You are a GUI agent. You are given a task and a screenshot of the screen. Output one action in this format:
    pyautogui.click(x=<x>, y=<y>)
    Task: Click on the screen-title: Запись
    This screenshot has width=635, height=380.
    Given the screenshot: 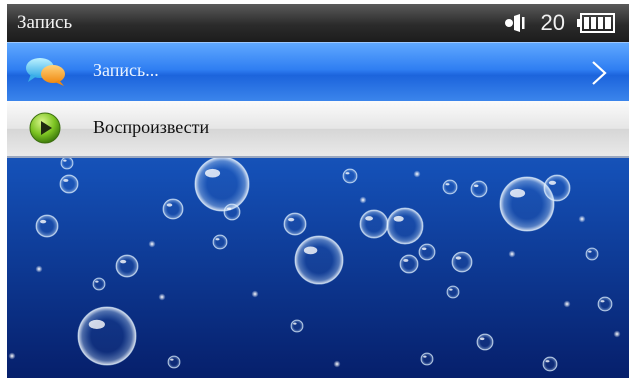 What is the action you would take?
    pyautogui.click(x=45, y=22)
    